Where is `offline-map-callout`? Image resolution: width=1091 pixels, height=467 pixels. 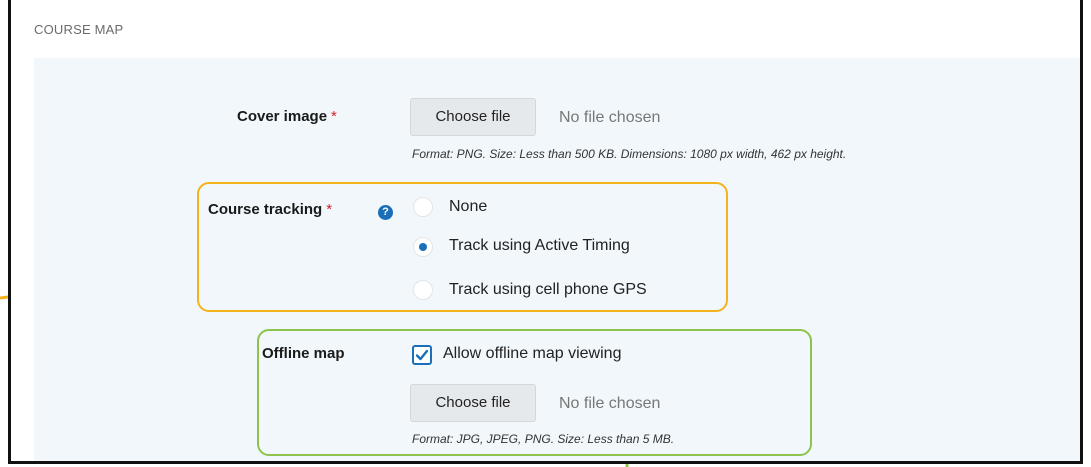
offline-map-callout is located at coordinates (534, 392).